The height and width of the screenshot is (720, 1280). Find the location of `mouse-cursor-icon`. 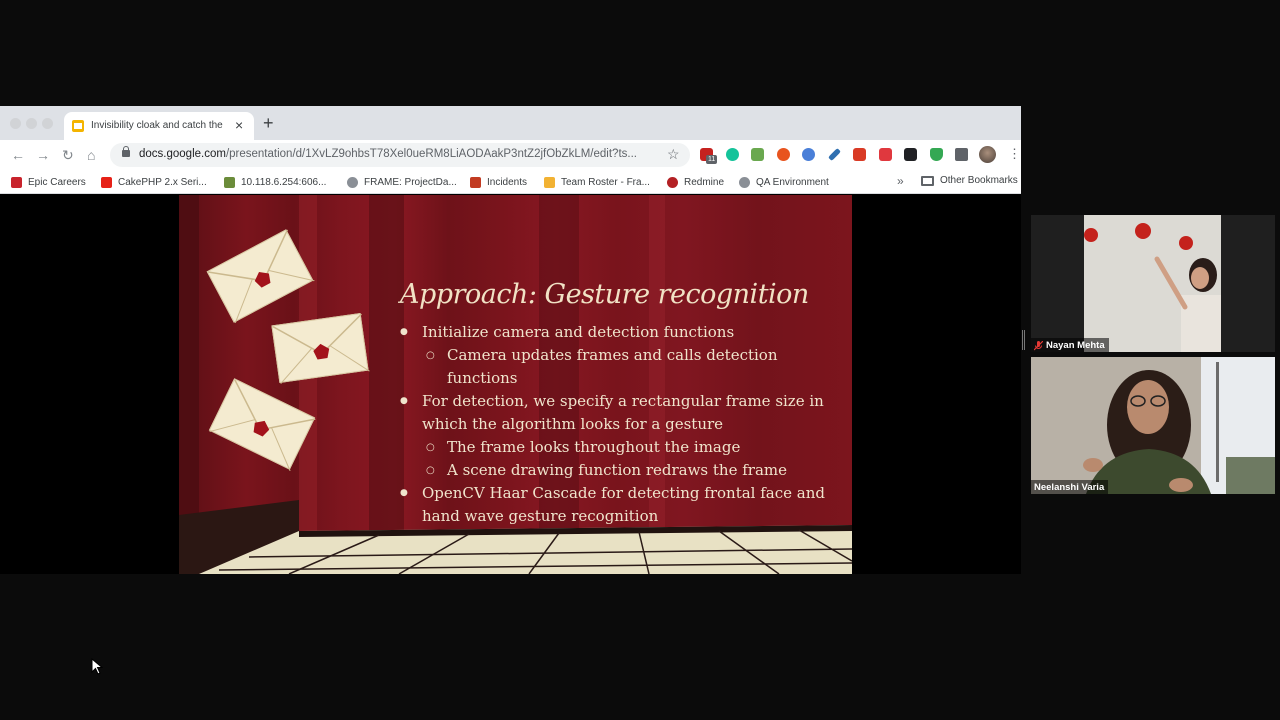

mouse-cursor-icon is located at coordinates (97, 666).